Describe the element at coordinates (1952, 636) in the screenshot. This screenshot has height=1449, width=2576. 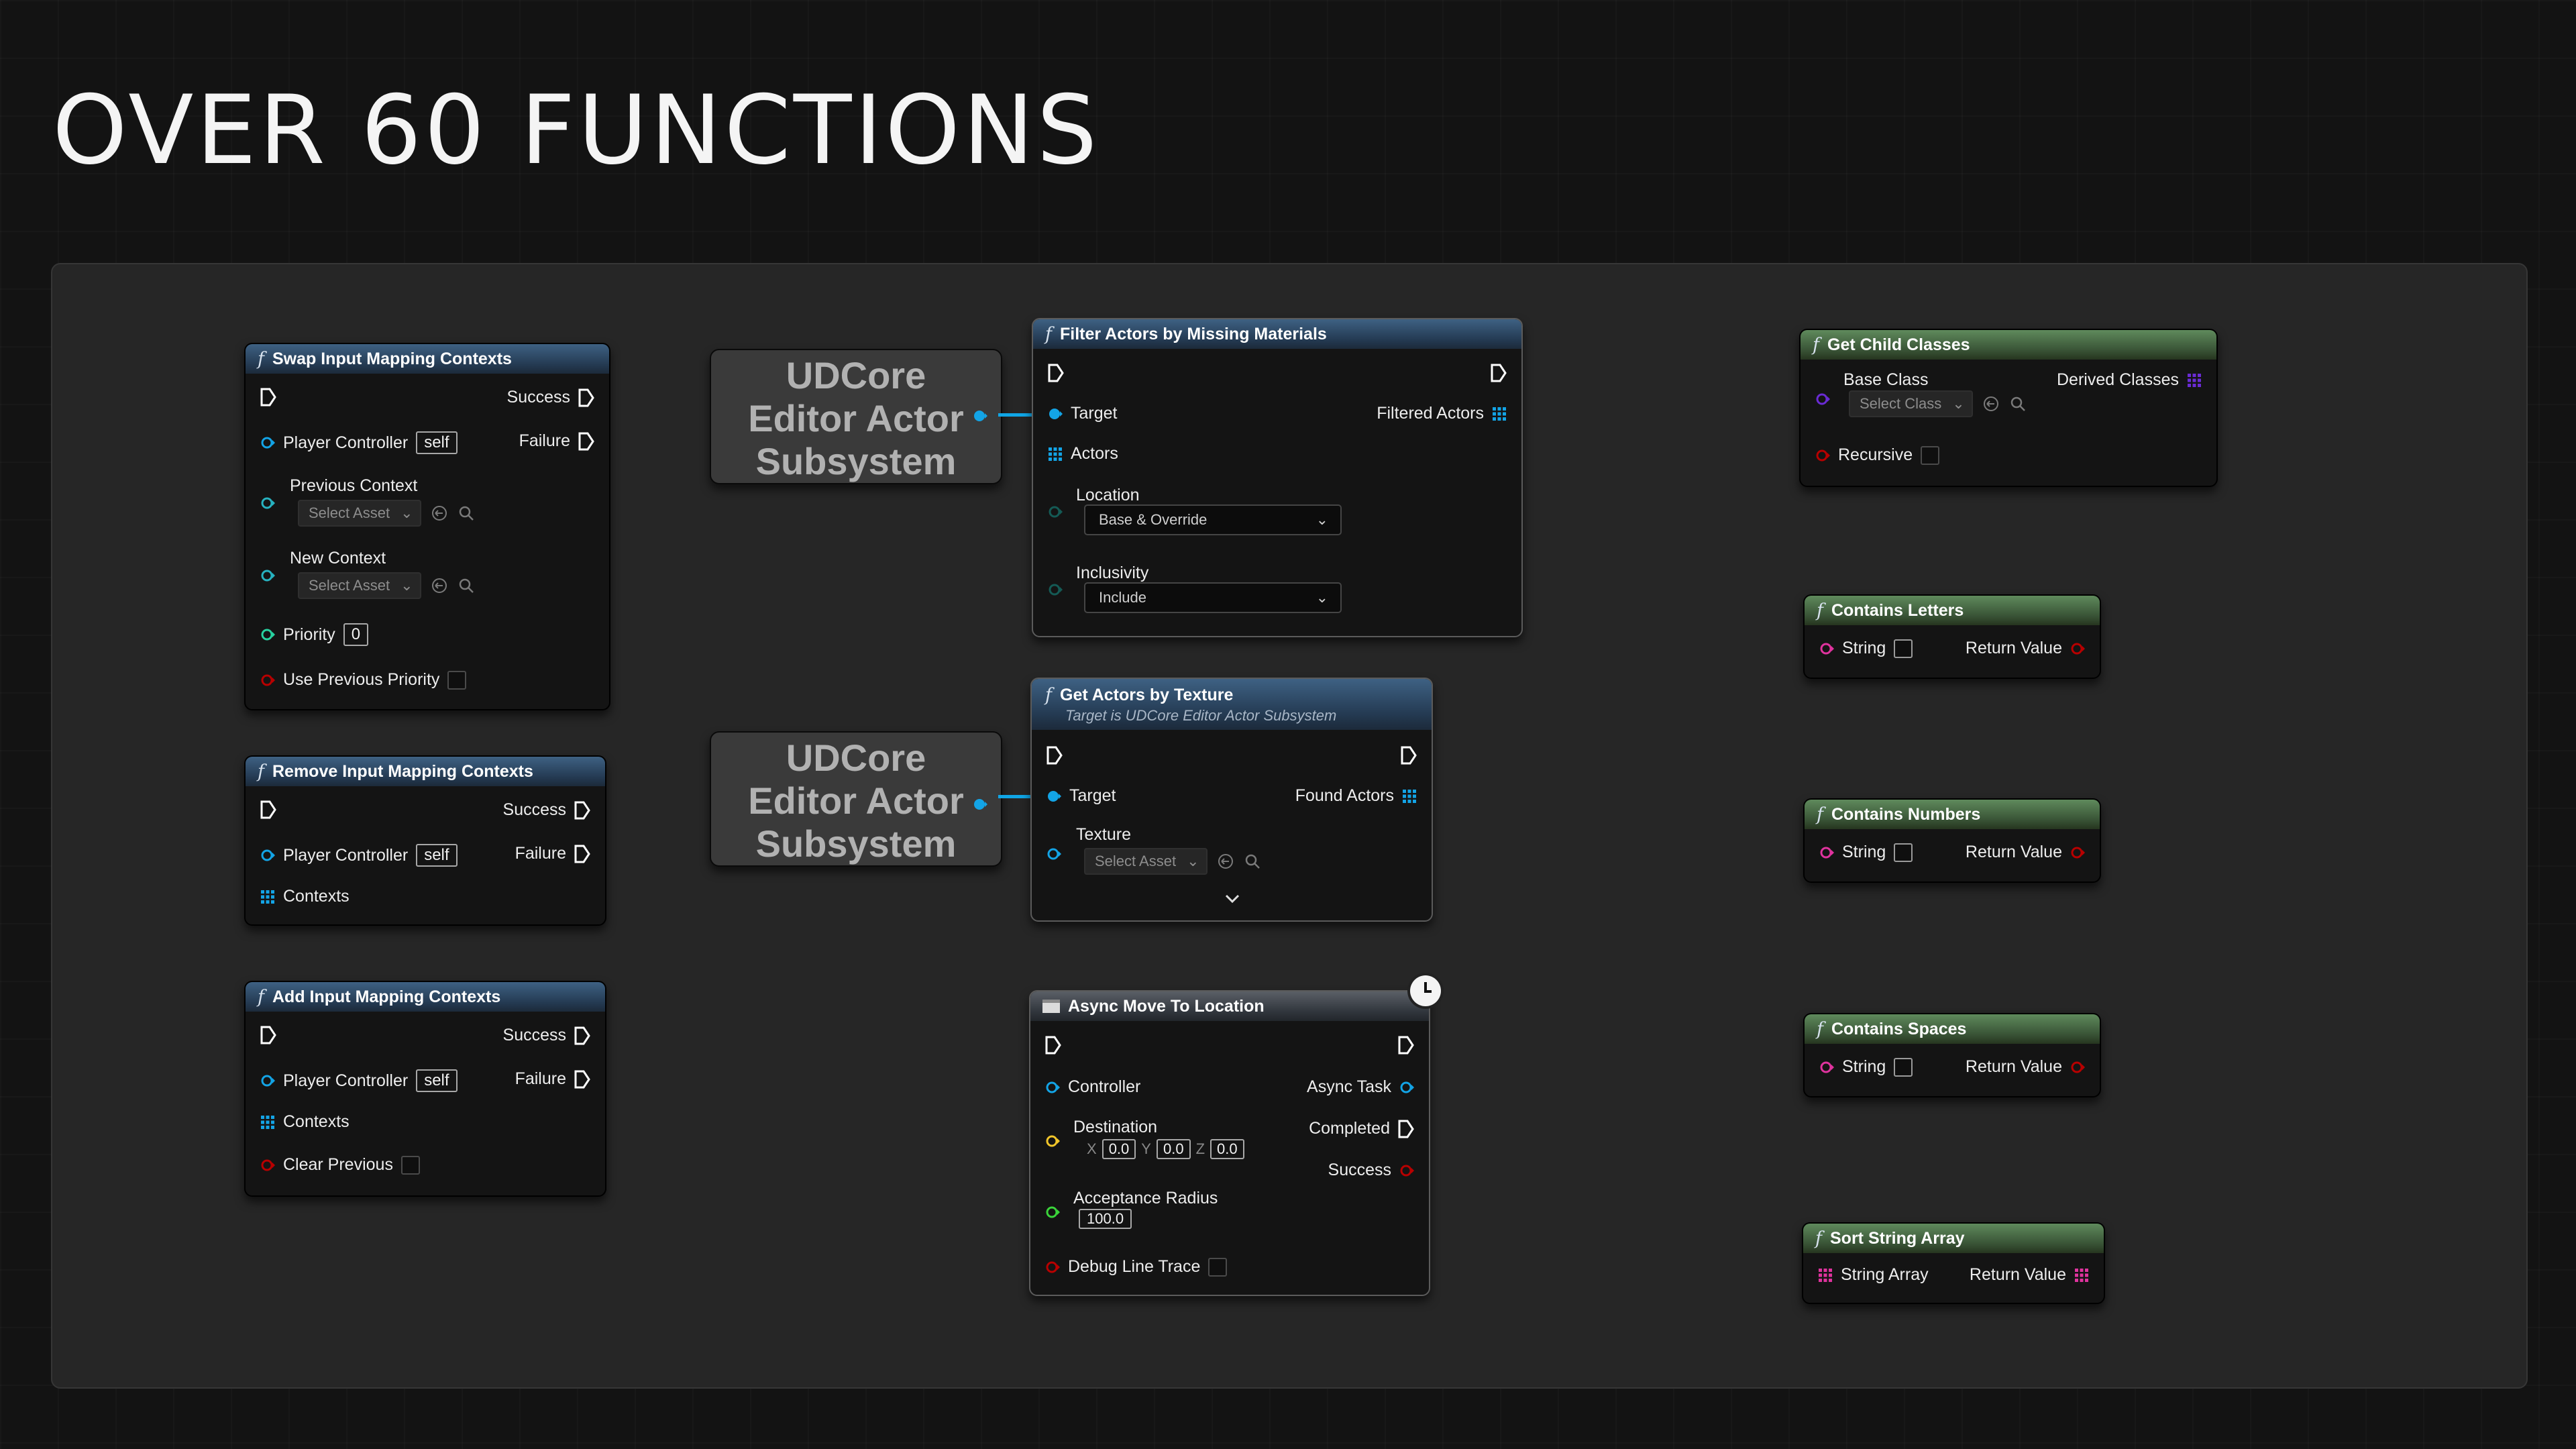
I see `contains-letters-node: f Contains Letters String Return Value` at that location.